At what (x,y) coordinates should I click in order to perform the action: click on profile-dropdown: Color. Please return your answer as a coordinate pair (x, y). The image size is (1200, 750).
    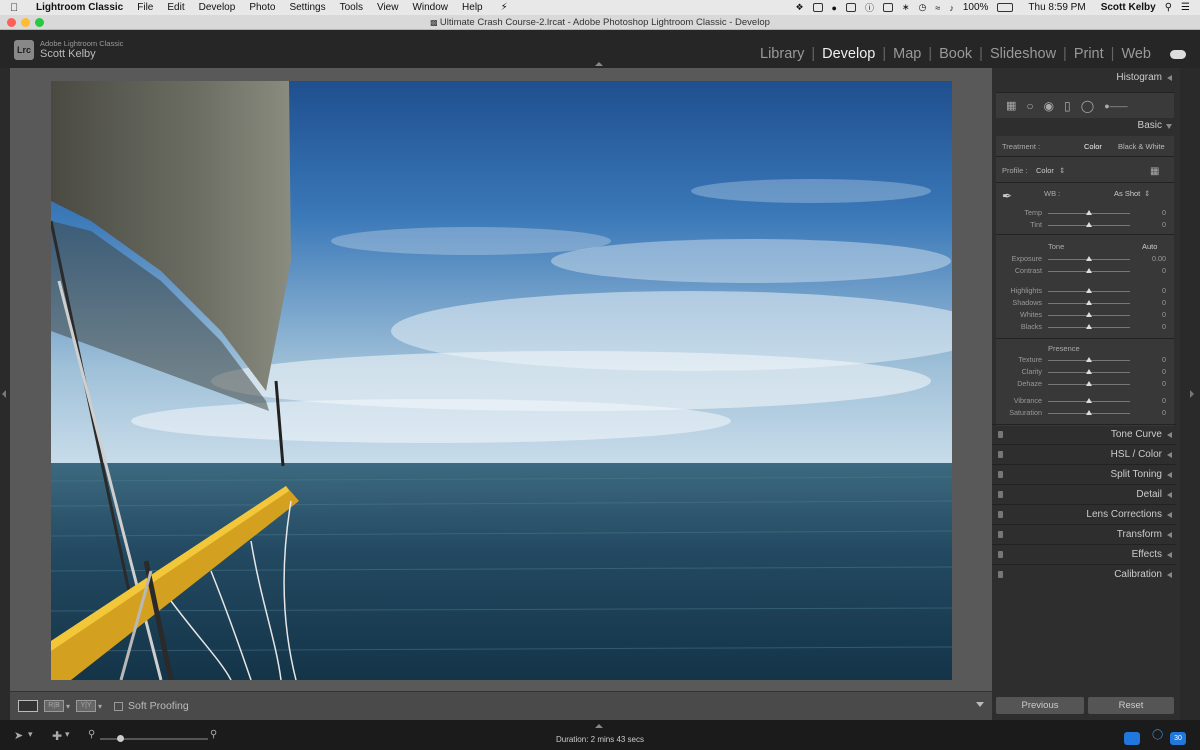
    Looking at the image, I should click on (1045, 170).